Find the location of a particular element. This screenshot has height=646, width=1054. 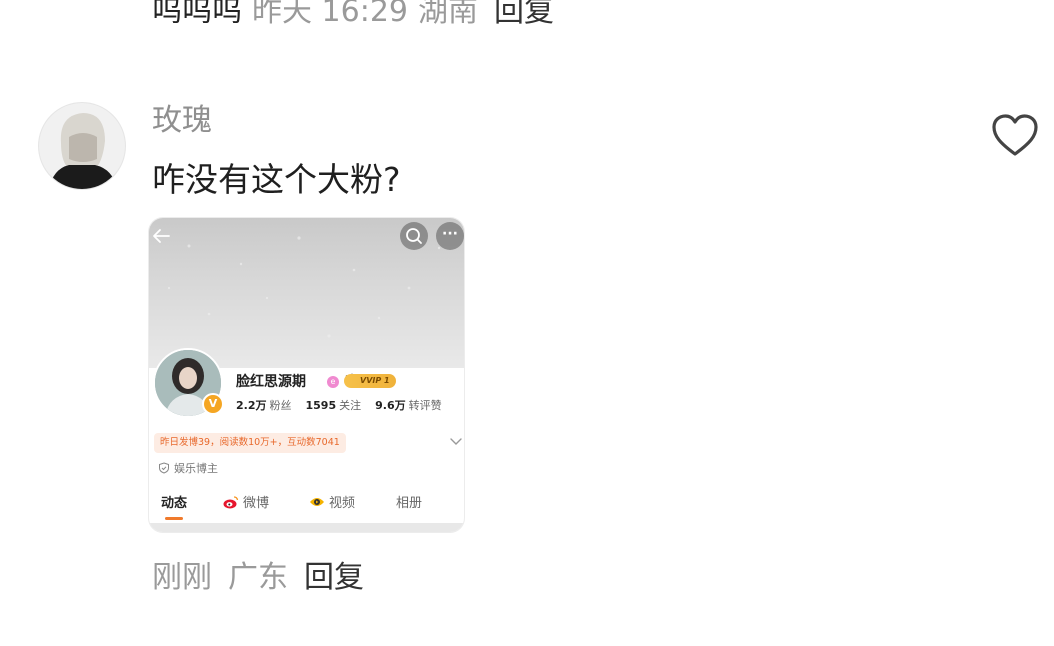

video-icon is located at coordinates (317, 502).